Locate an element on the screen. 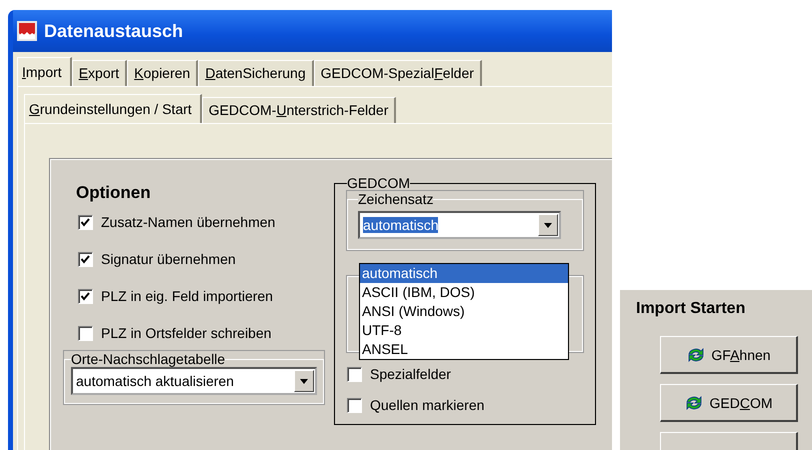  section-heading: Import Starten is located at coordinates (691, 309).